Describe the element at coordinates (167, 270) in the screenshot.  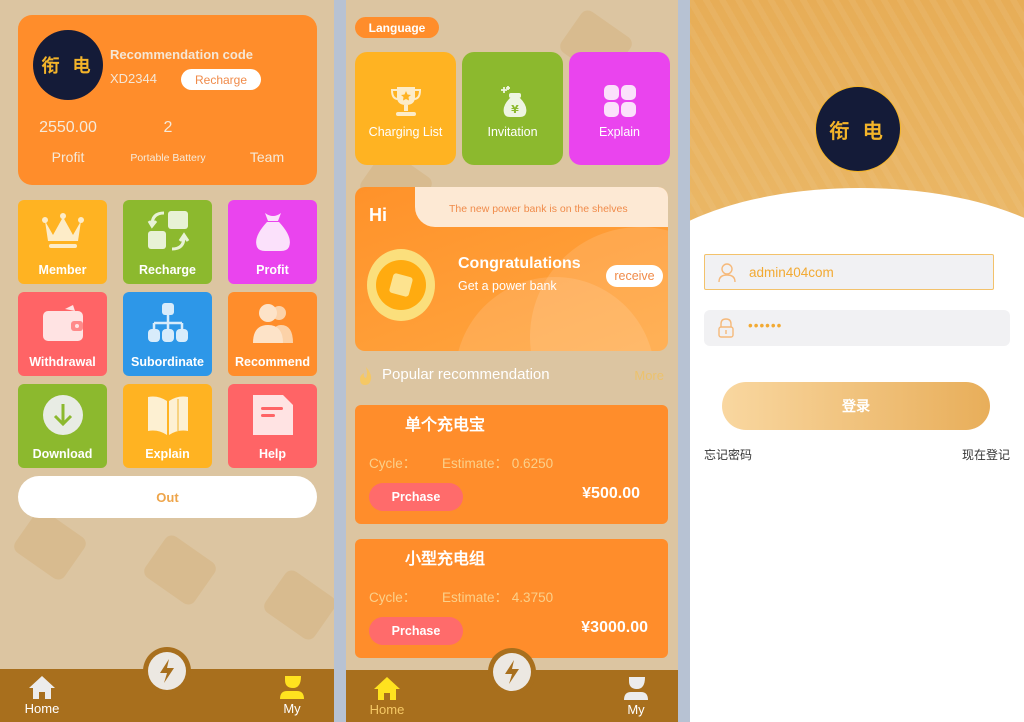
I see `menu-tile-label: Recharge` at that location.